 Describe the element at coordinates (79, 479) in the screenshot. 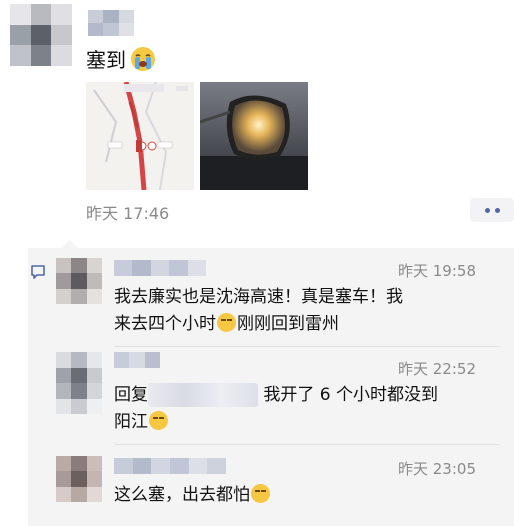

I see `comment-3-avatar` at that location.